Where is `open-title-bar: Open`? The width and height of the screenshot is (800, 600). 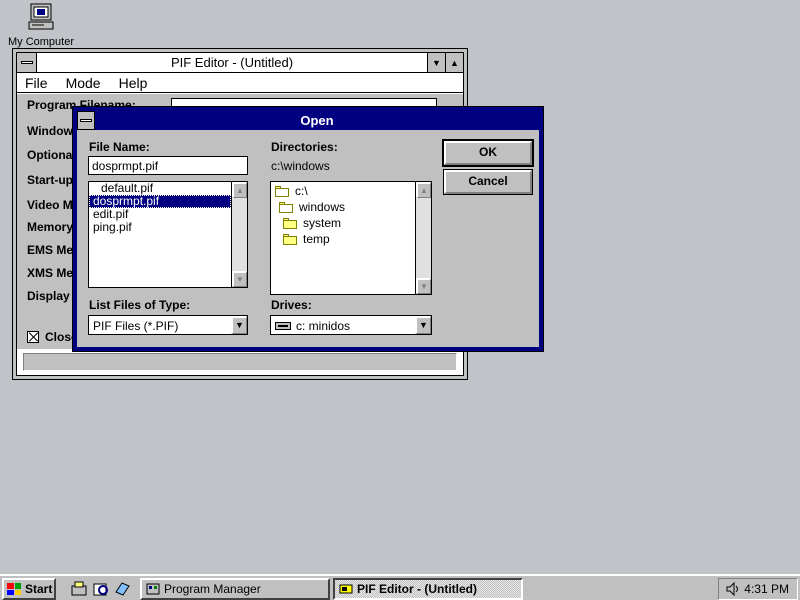
open-title-bar: Open is located at coordinates (308, 120).